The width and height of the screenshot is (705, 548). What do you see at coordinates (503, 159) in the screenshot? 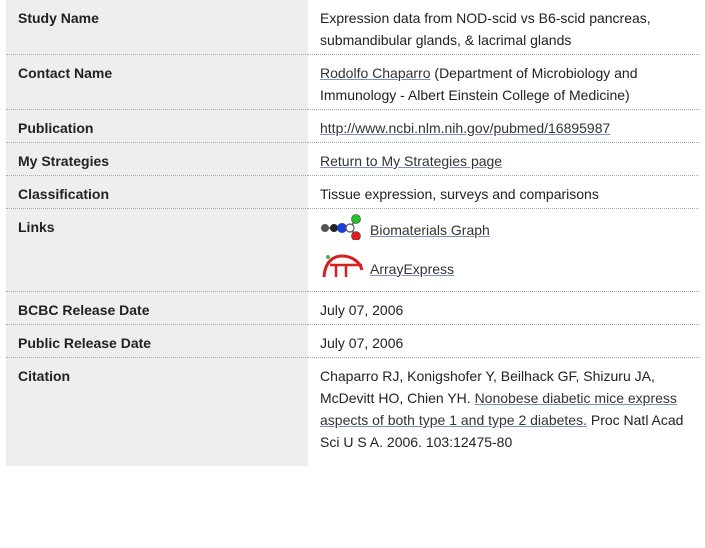
I see `my-strategies-cell: Return to My Strategies page` at bounding box center [503, 159].